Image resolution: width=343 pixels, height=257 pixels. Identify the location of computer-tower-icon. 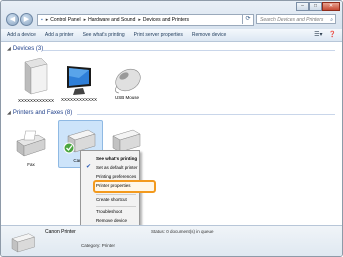
(36, 76).